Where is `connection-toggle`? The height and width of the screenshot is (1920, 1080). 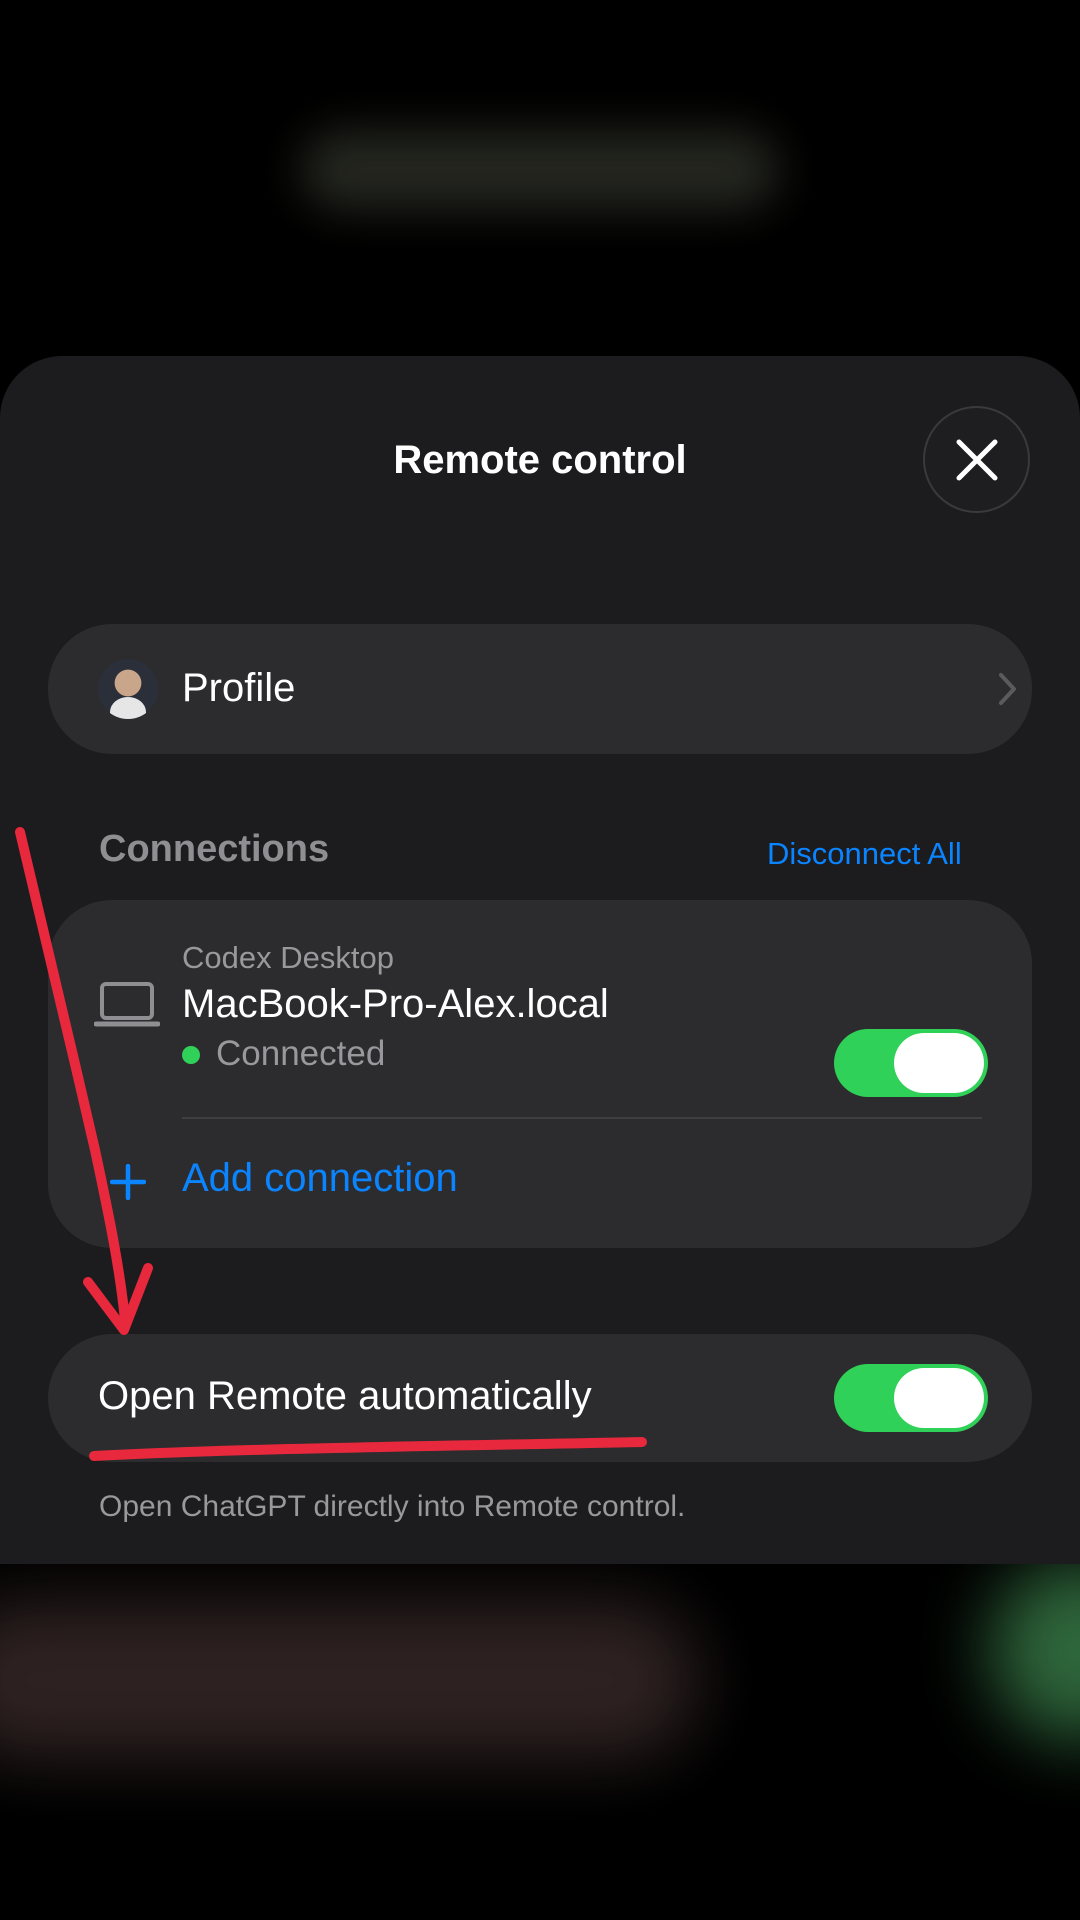
connection-toggle is located at coordinates (911, 1063).